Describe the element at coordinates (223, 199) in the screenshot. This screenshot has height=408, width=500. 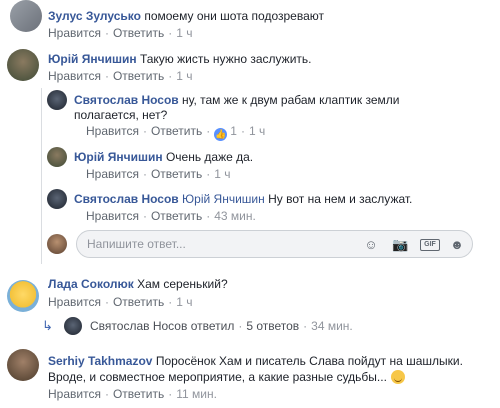
I see `mention-link: Юрій Янчишин` at that location.